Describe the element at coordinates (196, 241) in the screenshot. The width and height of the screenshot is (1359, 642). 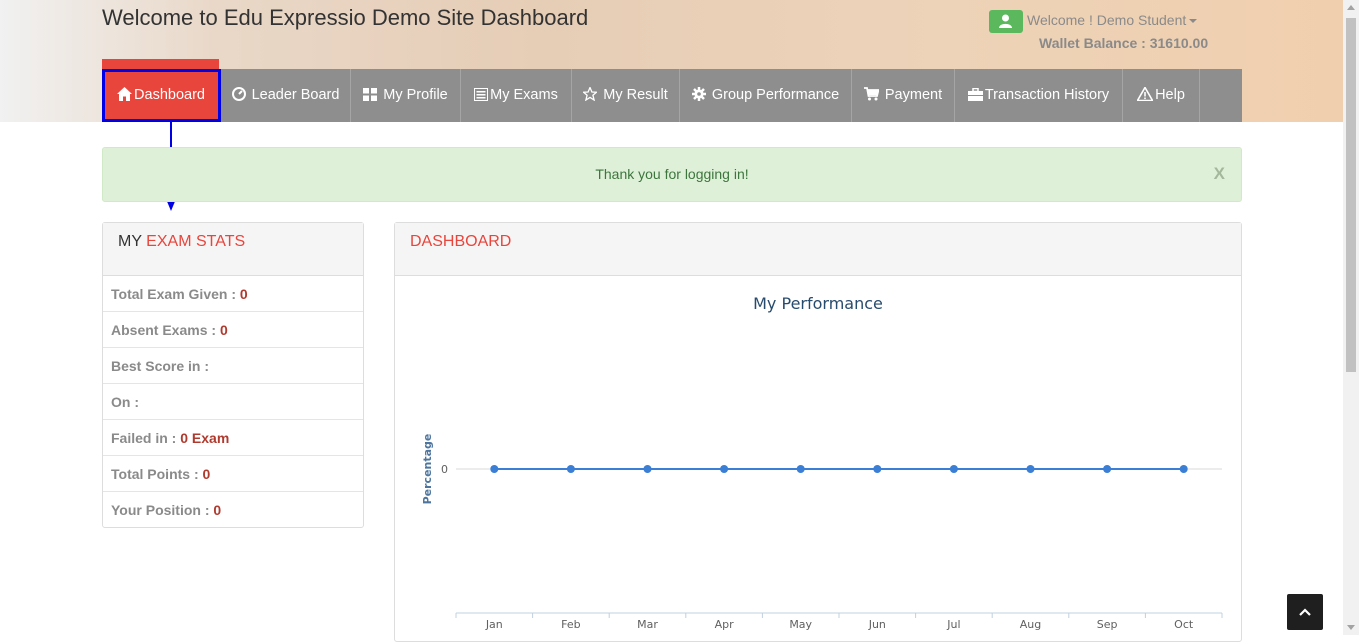
I see `title-highlight: EXAM STATS` at that location.